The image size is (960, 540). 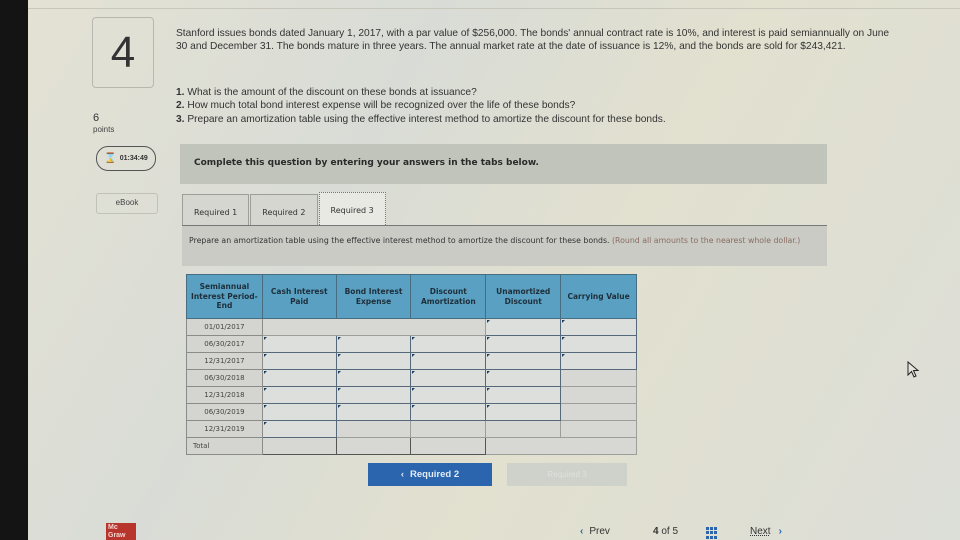 I want to click on prev-question-button: ‹ Prev, so click(x=595, y=531).